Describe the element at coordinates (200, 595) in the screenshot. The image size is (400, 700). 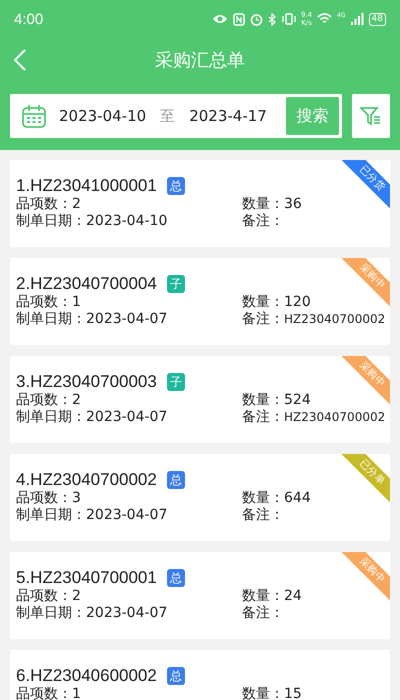
I see `order-card: 5.HZ23040700001 总 品项数：2 数量：24 制单日期：2023-04-07 备注： 采购中` at that location.